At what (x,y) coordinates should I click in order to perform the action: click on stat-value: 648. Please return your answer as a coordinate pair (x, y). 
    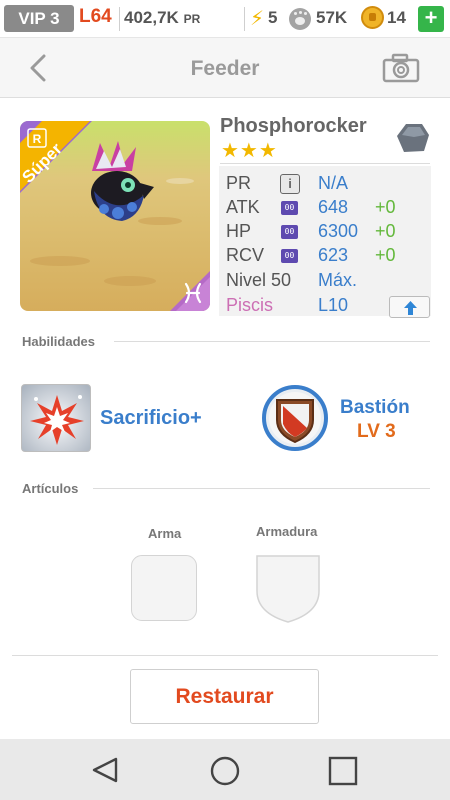
    Looking at the image, I should click on (333, 207).